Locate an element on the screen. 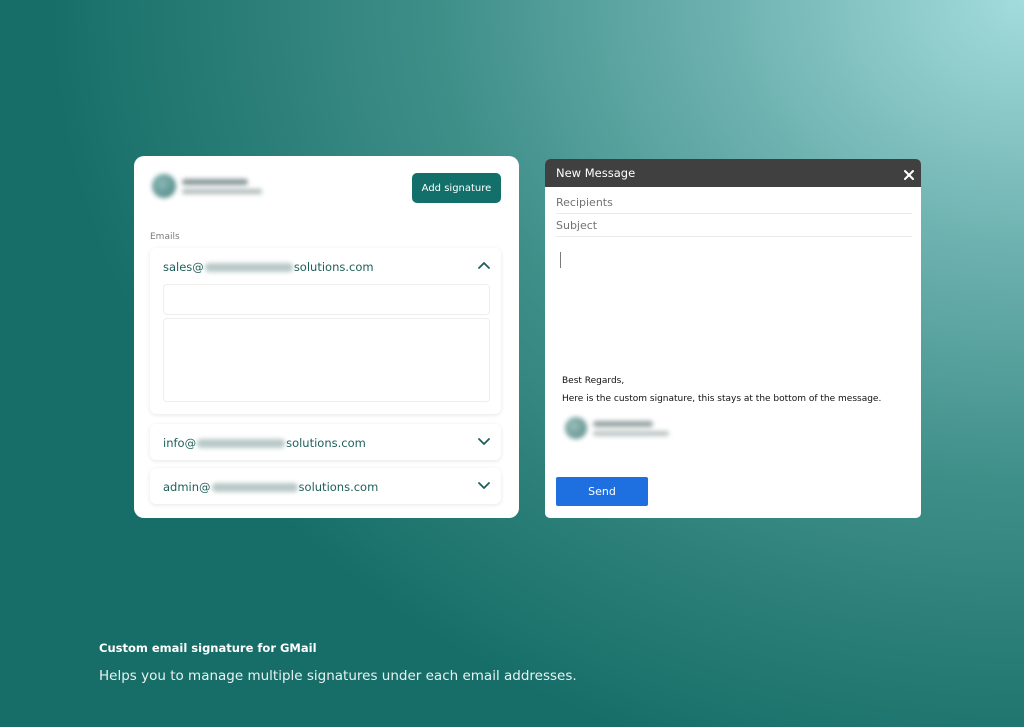 This screenshot has height=727, width=1024. email-account-header: admin@ solutions.com is located at coordinates (270, 487).